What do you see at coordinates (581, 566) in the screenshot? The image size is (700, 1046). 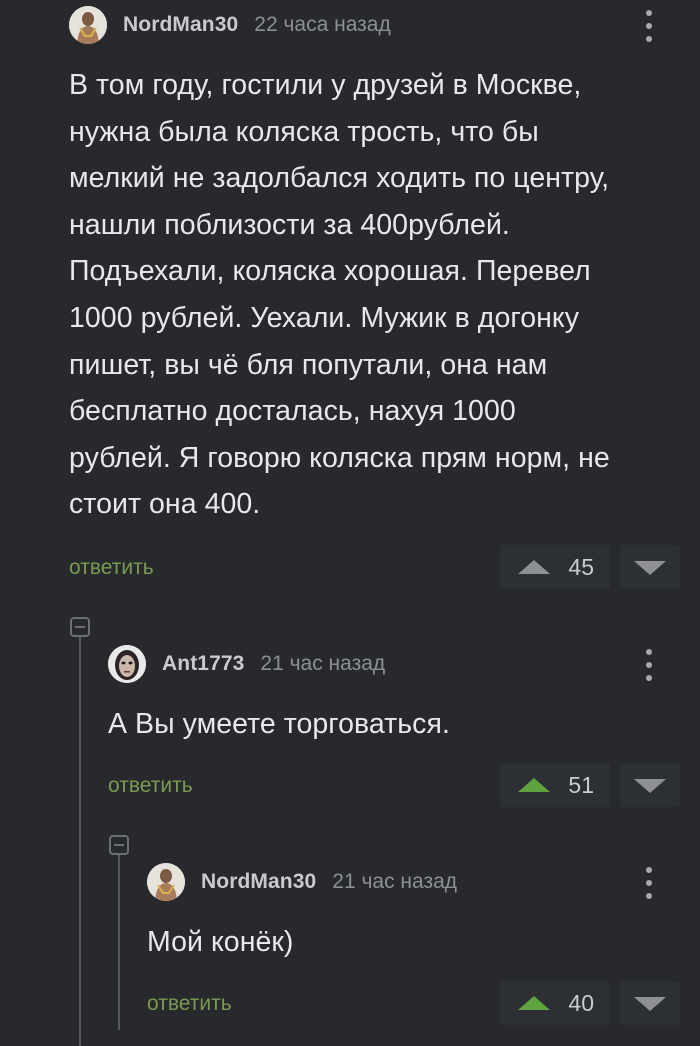 I see `rating-count: 45` at bounding box center [581, 566].